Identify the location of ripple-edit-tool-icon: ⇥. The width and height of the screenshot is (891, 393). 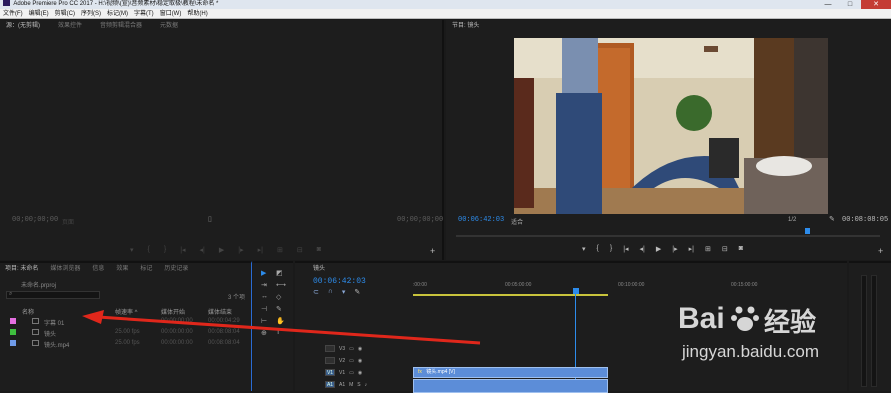
(267, 285).